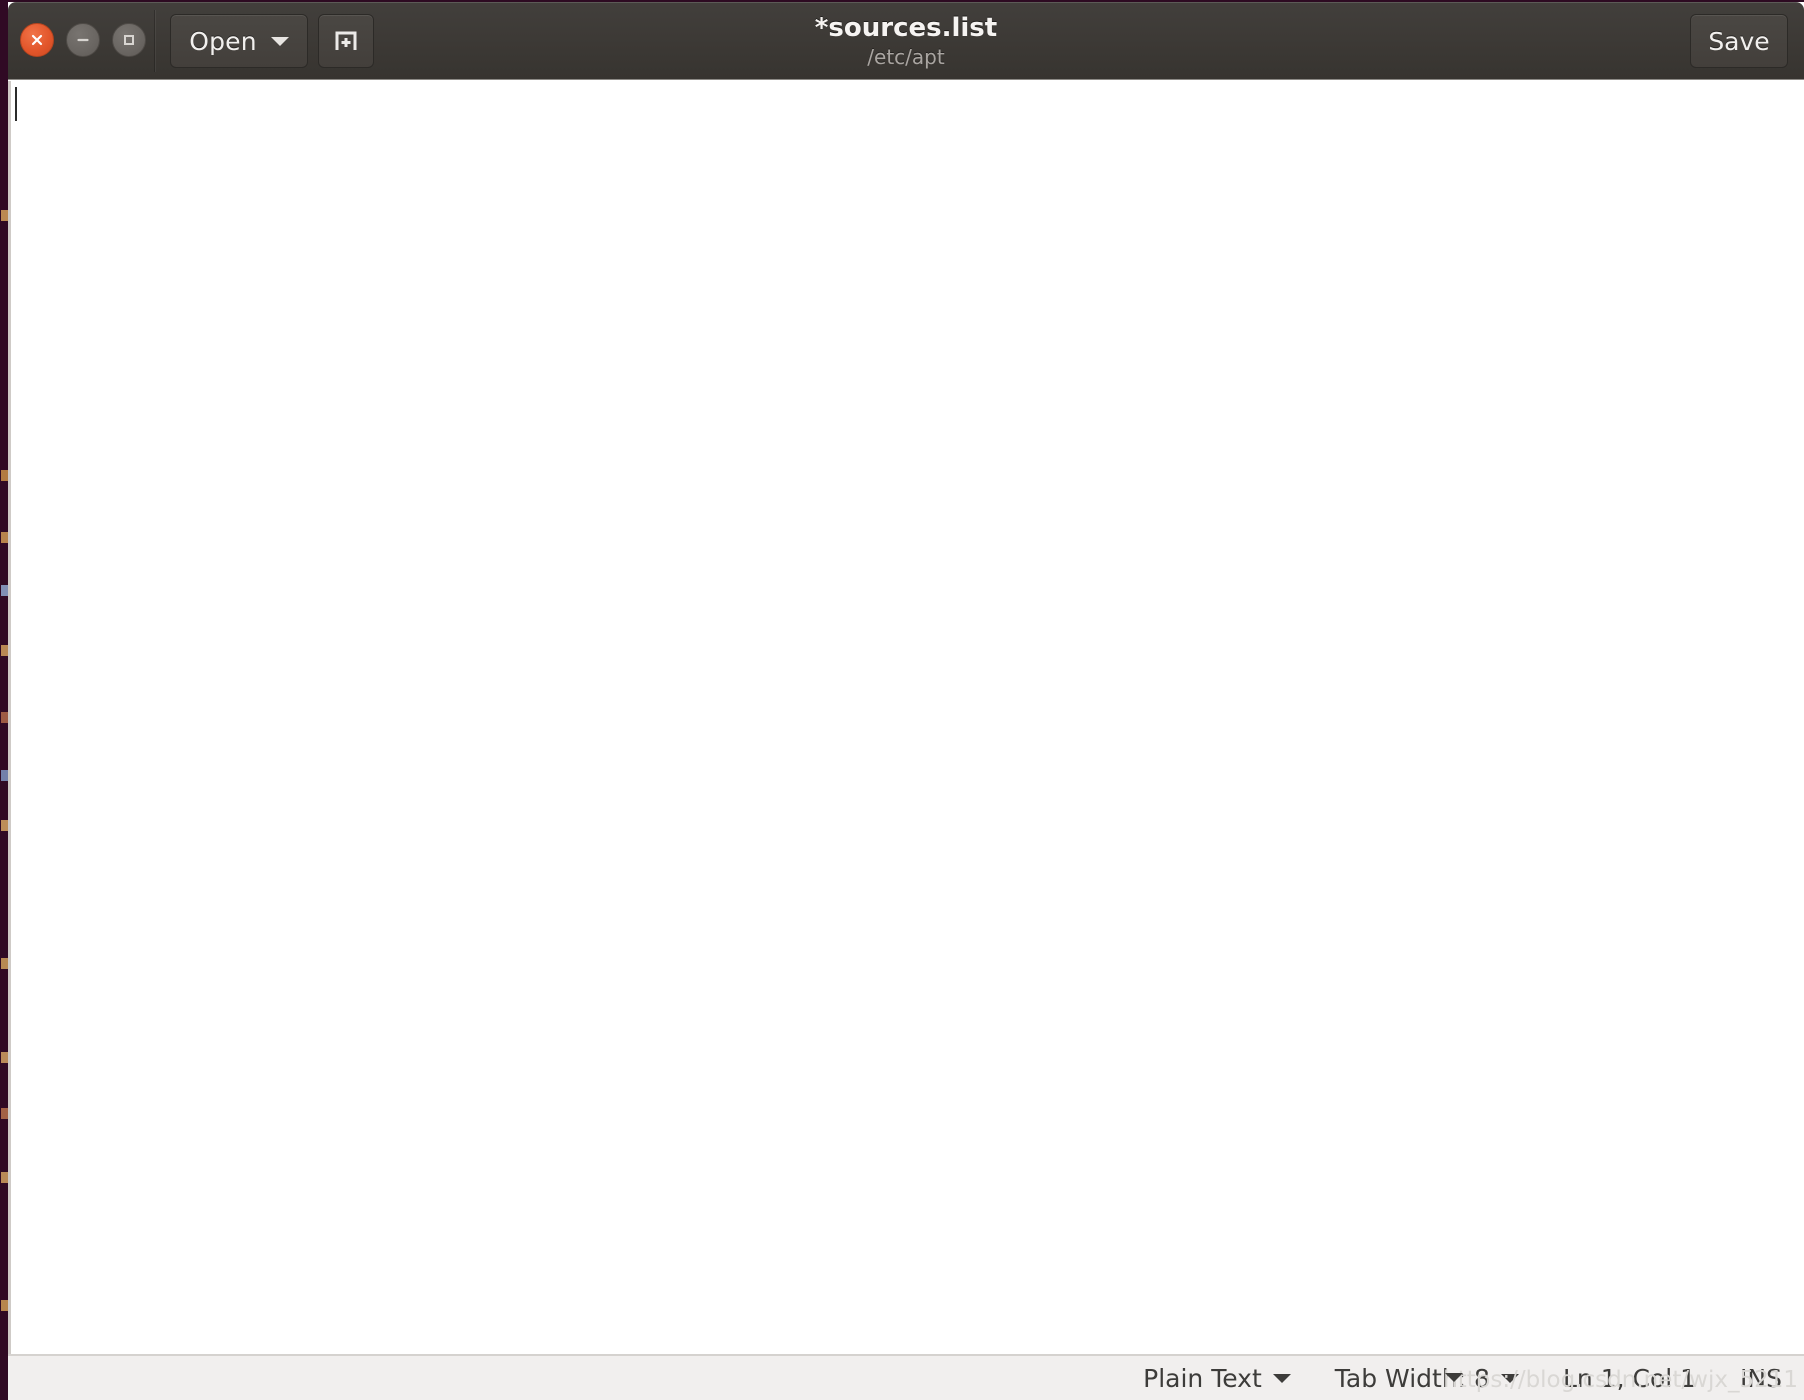 The width and height of the screenshot is (1804, 1400). I want to click on insert-mode-label: INS, so click(1761, 1378).